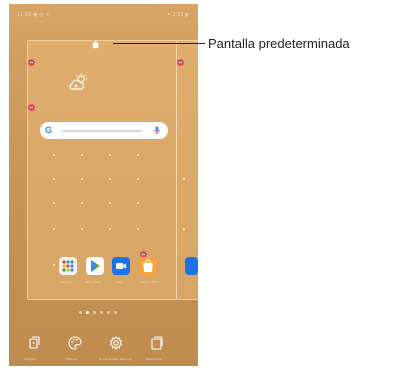  Describe the element at coordinates (159, 43) in the screenshot. I see `callout-line` at that location.